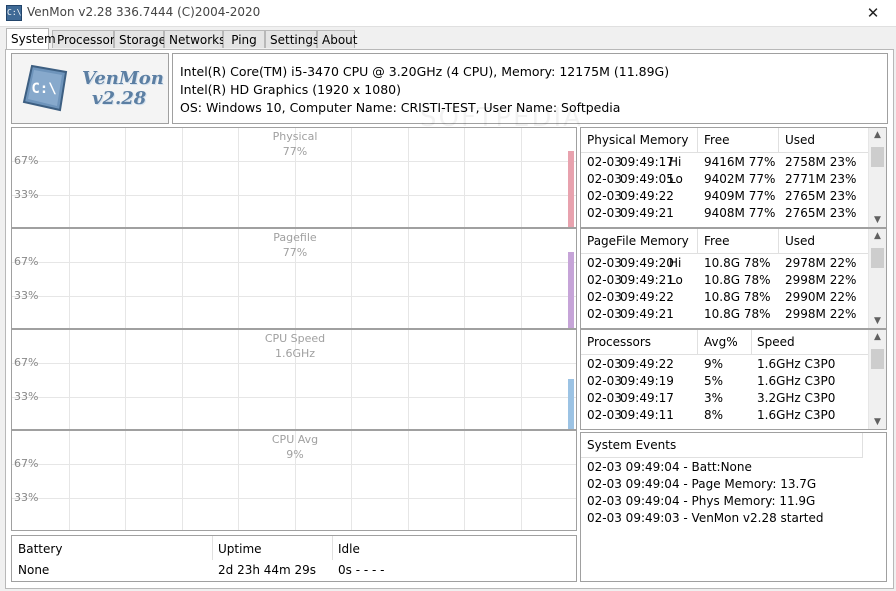 The height and width of the screenshot is (591, 896). I want to click on tab-system: System, so click(31, 38).